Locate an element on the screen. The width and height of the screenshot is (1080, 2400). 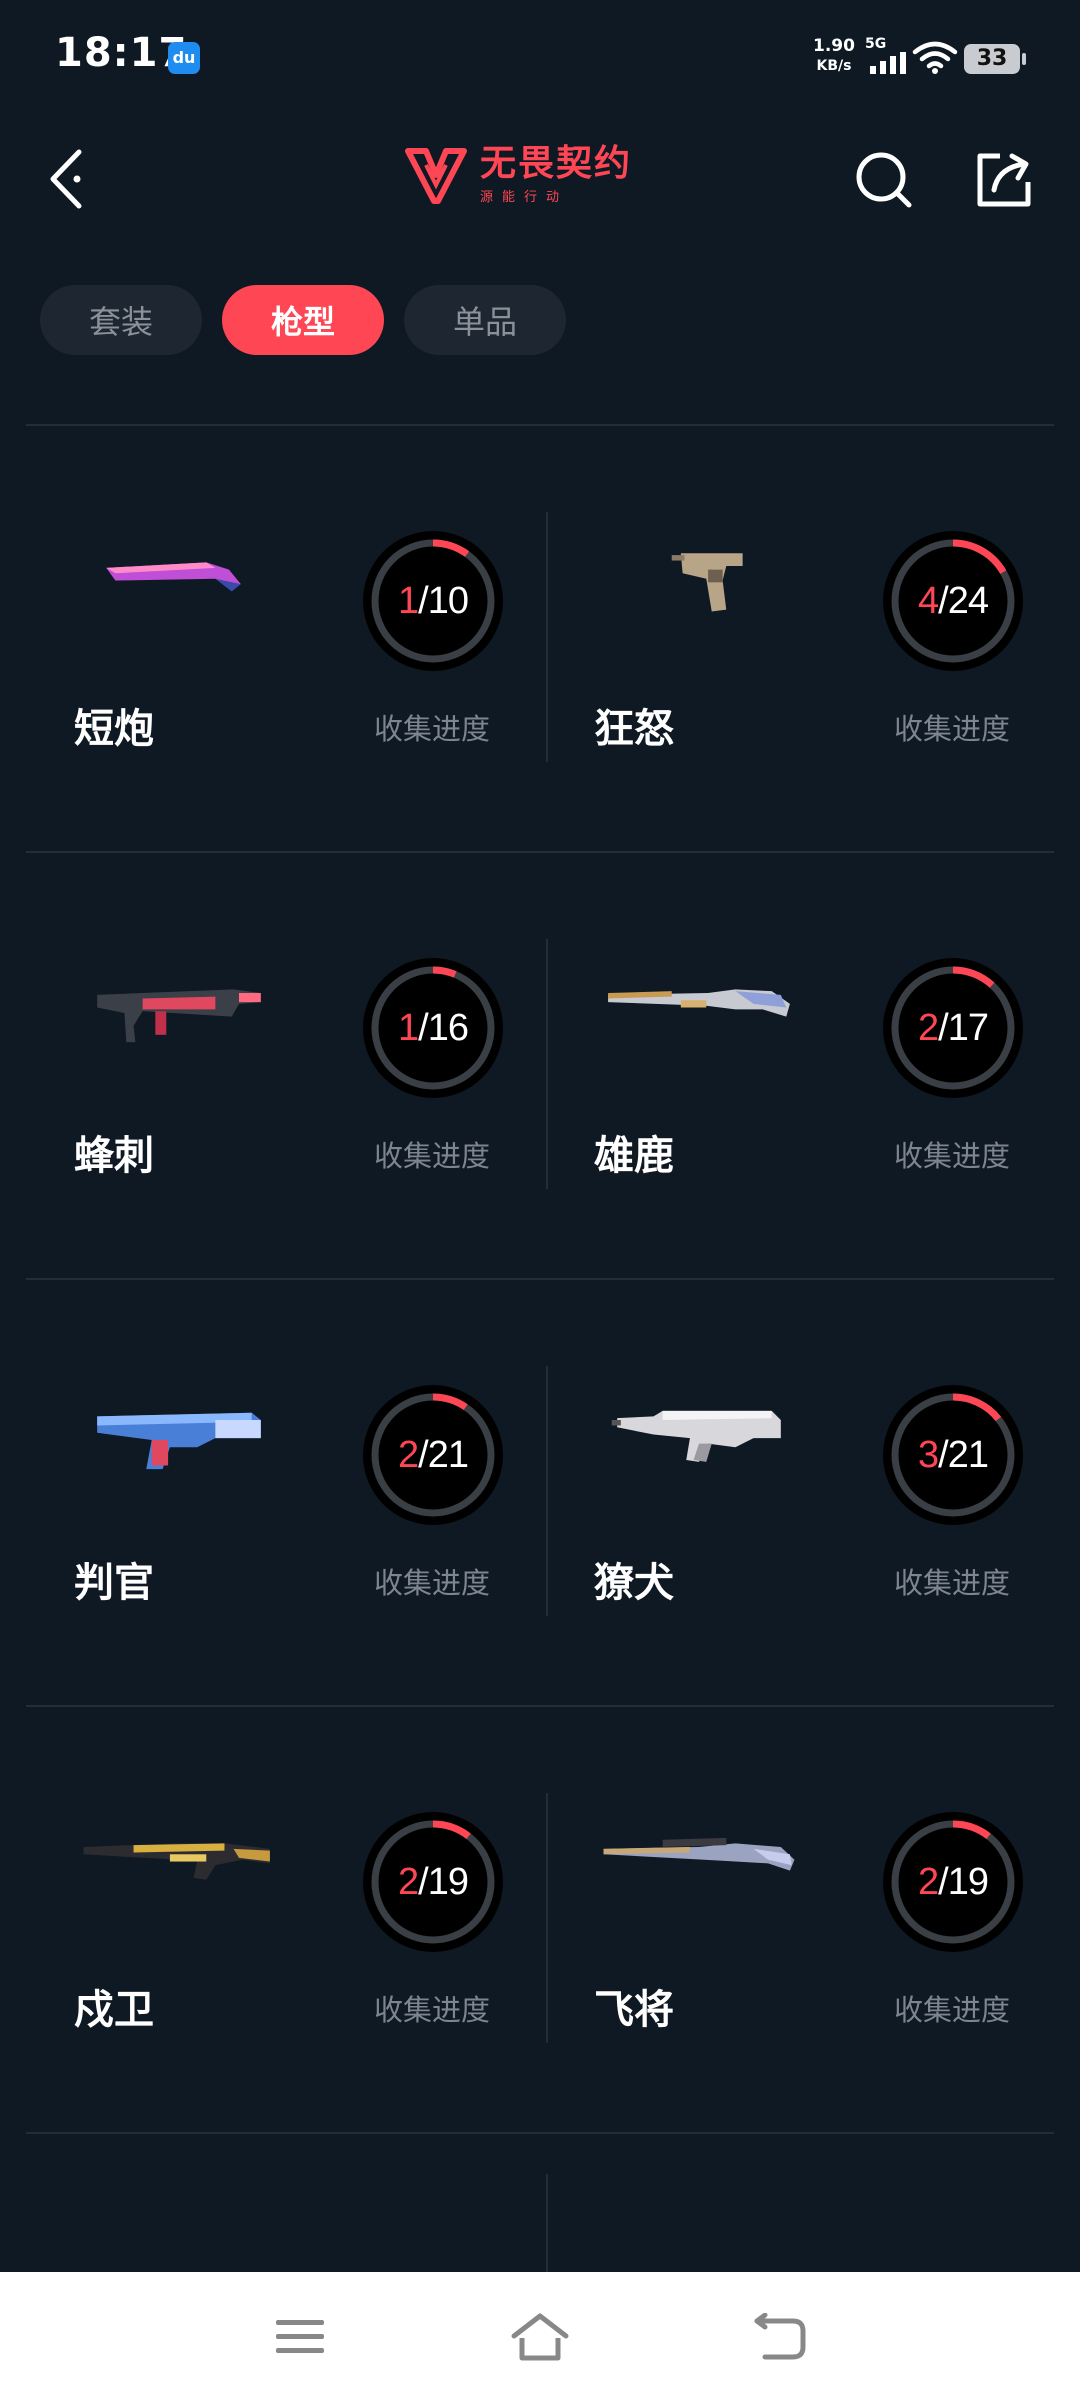
collection-count: 3/21 is located at coordinates (953, 1454).